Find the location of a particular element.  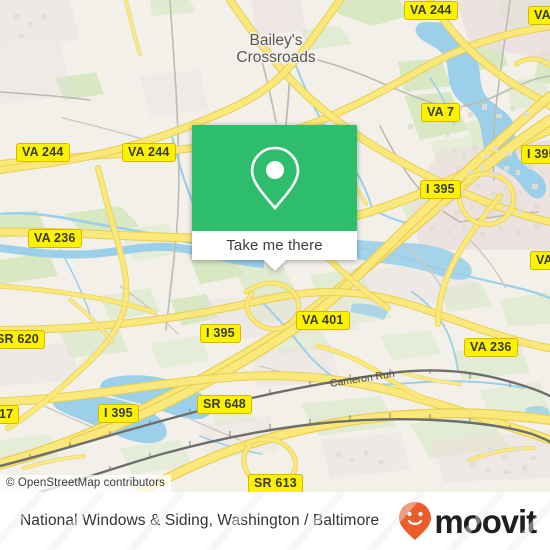

moovit-wordmark: moovit is located at coordinates (485, 521).